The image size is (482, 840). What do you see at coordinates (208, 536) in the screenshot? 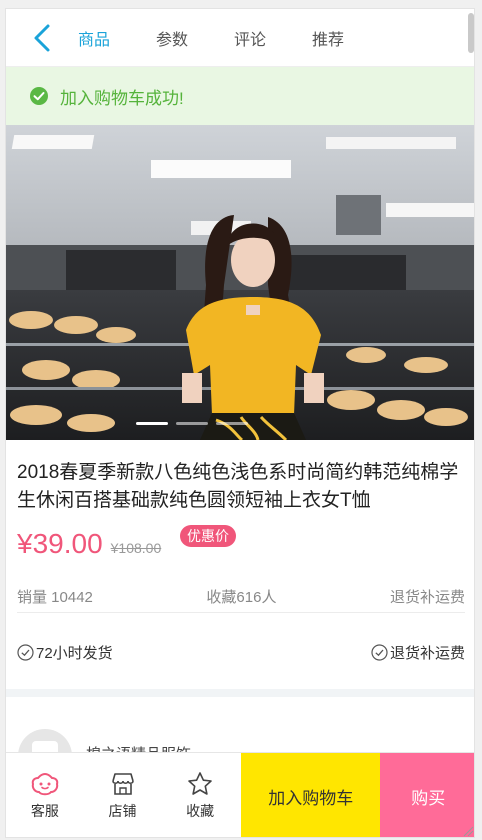
I see `promo-badge: 优惠价` at bounding box center [208, 536].